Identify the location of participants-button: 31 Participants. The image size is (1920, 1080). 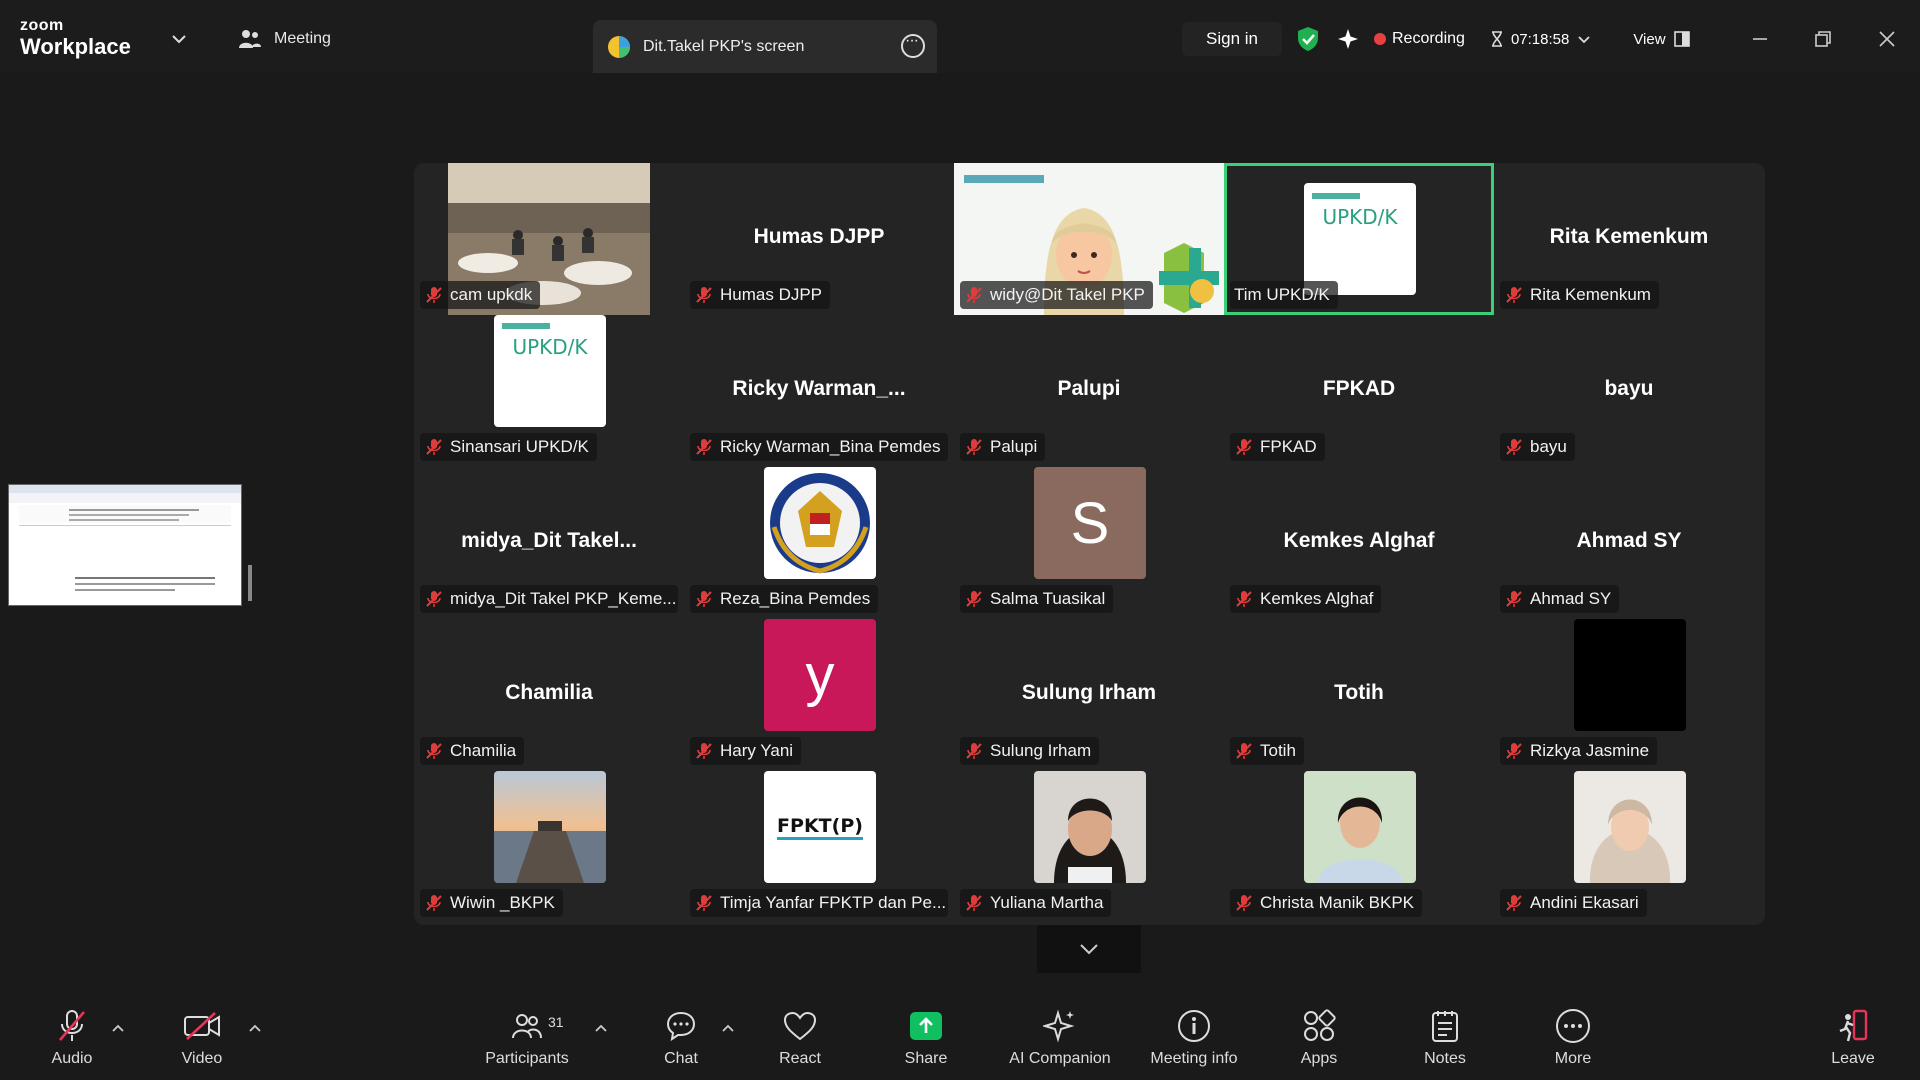
(527, 1038).